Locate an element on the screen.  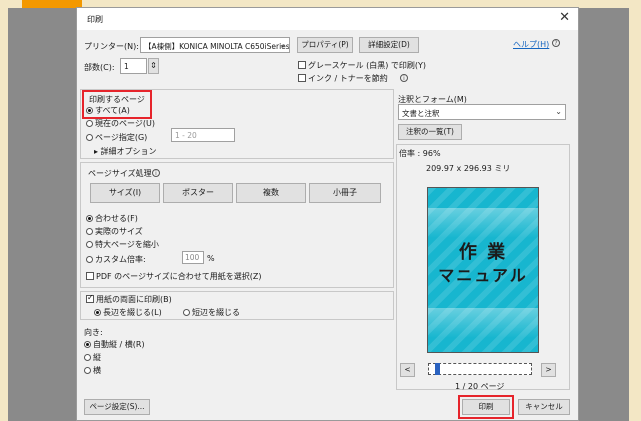
page-right-band is located at coordinates (635, 210).